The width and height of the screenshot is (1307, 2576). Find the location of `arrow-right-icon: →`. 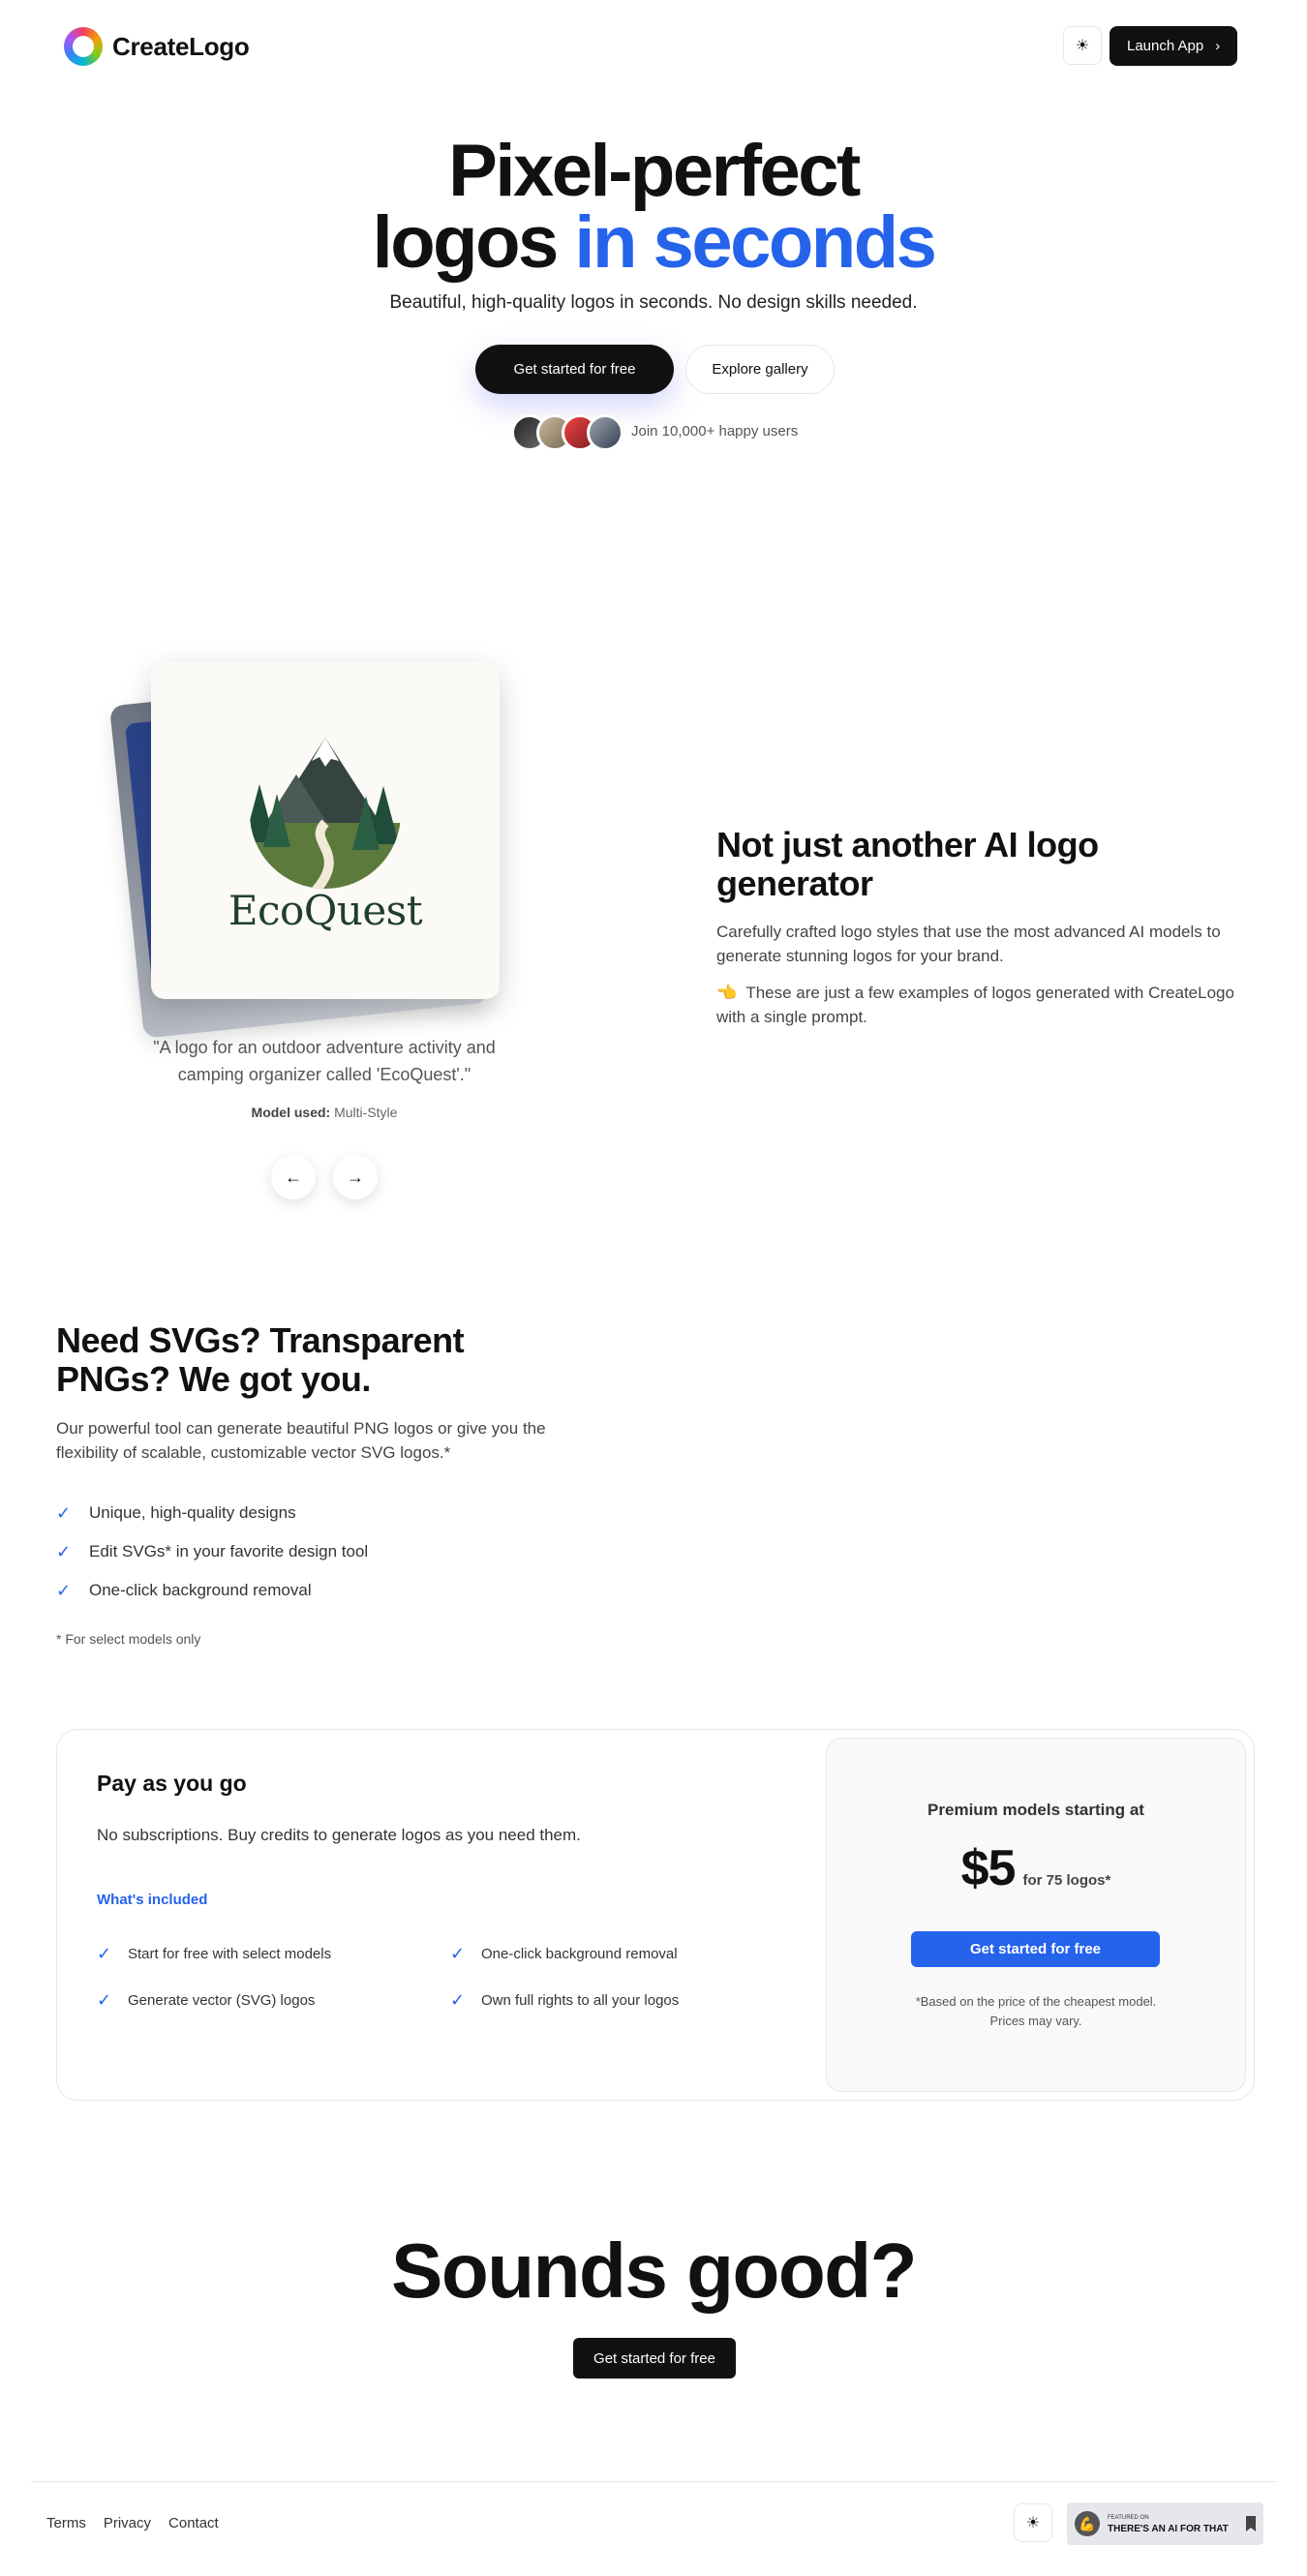

arrow-right-icon: → is located at coordinates (356, 1177).